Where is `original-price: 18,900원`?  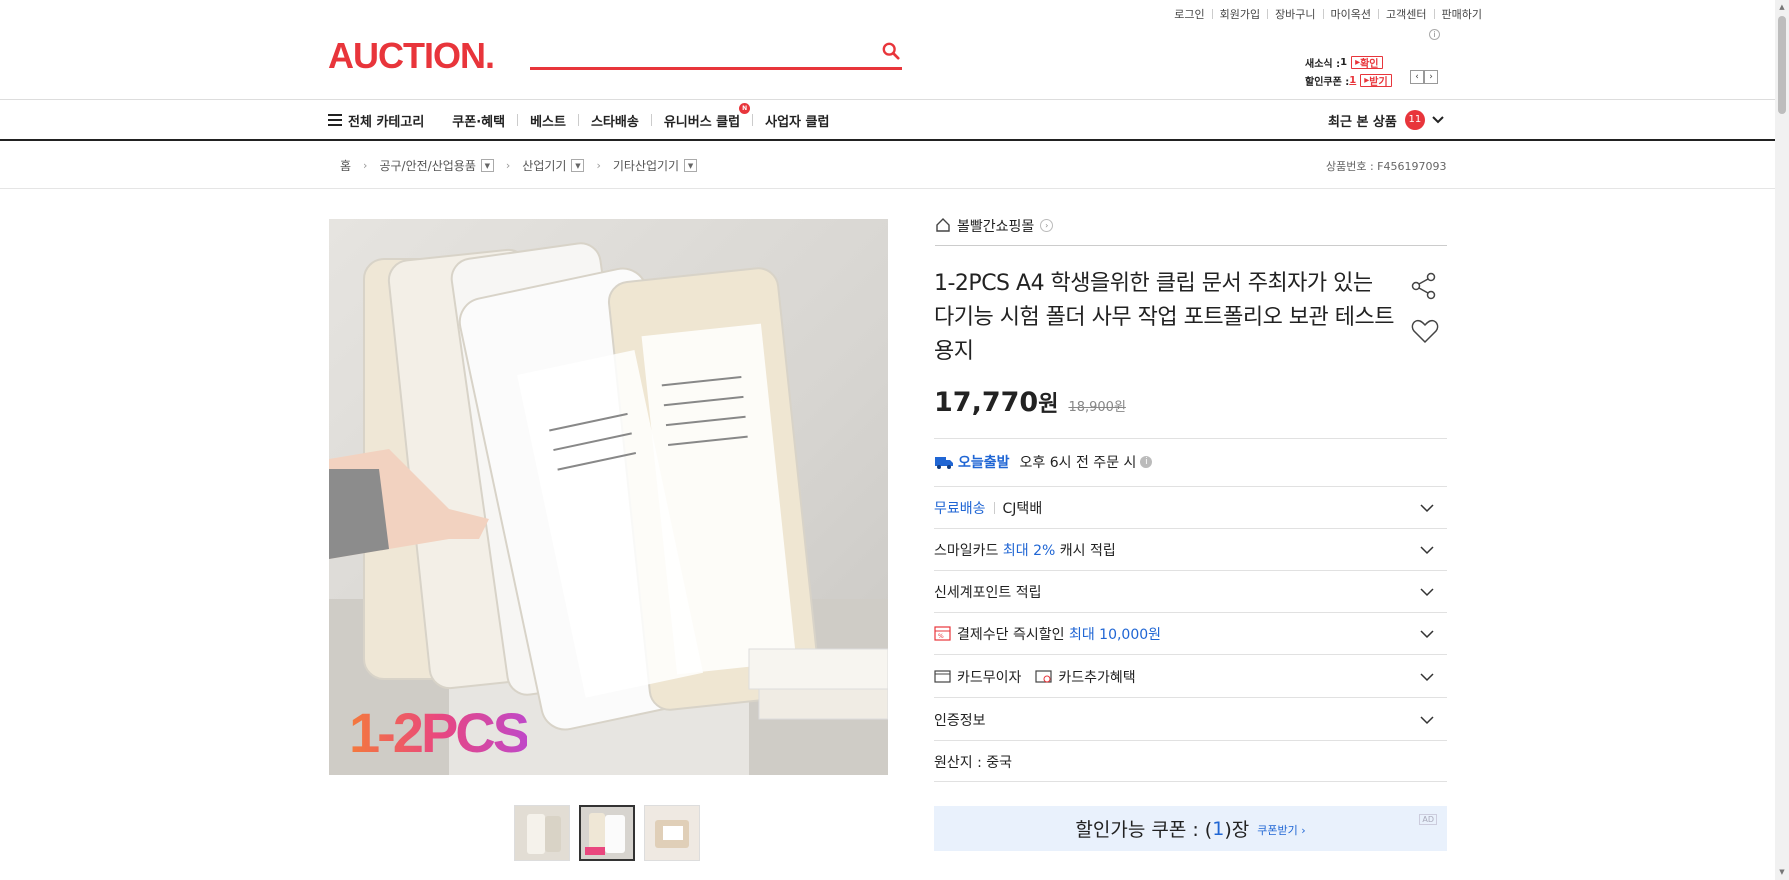
original-price: 18,900원 is located at coordinates (1097, 407).